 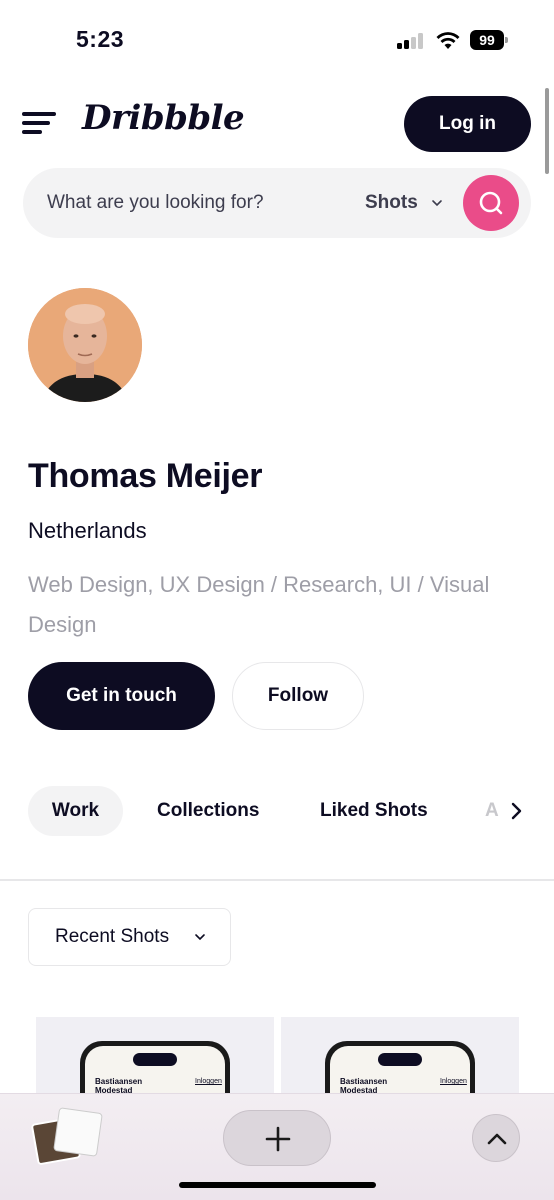 I want to click on chevron-up-icon, so click(x=497, y=1139).